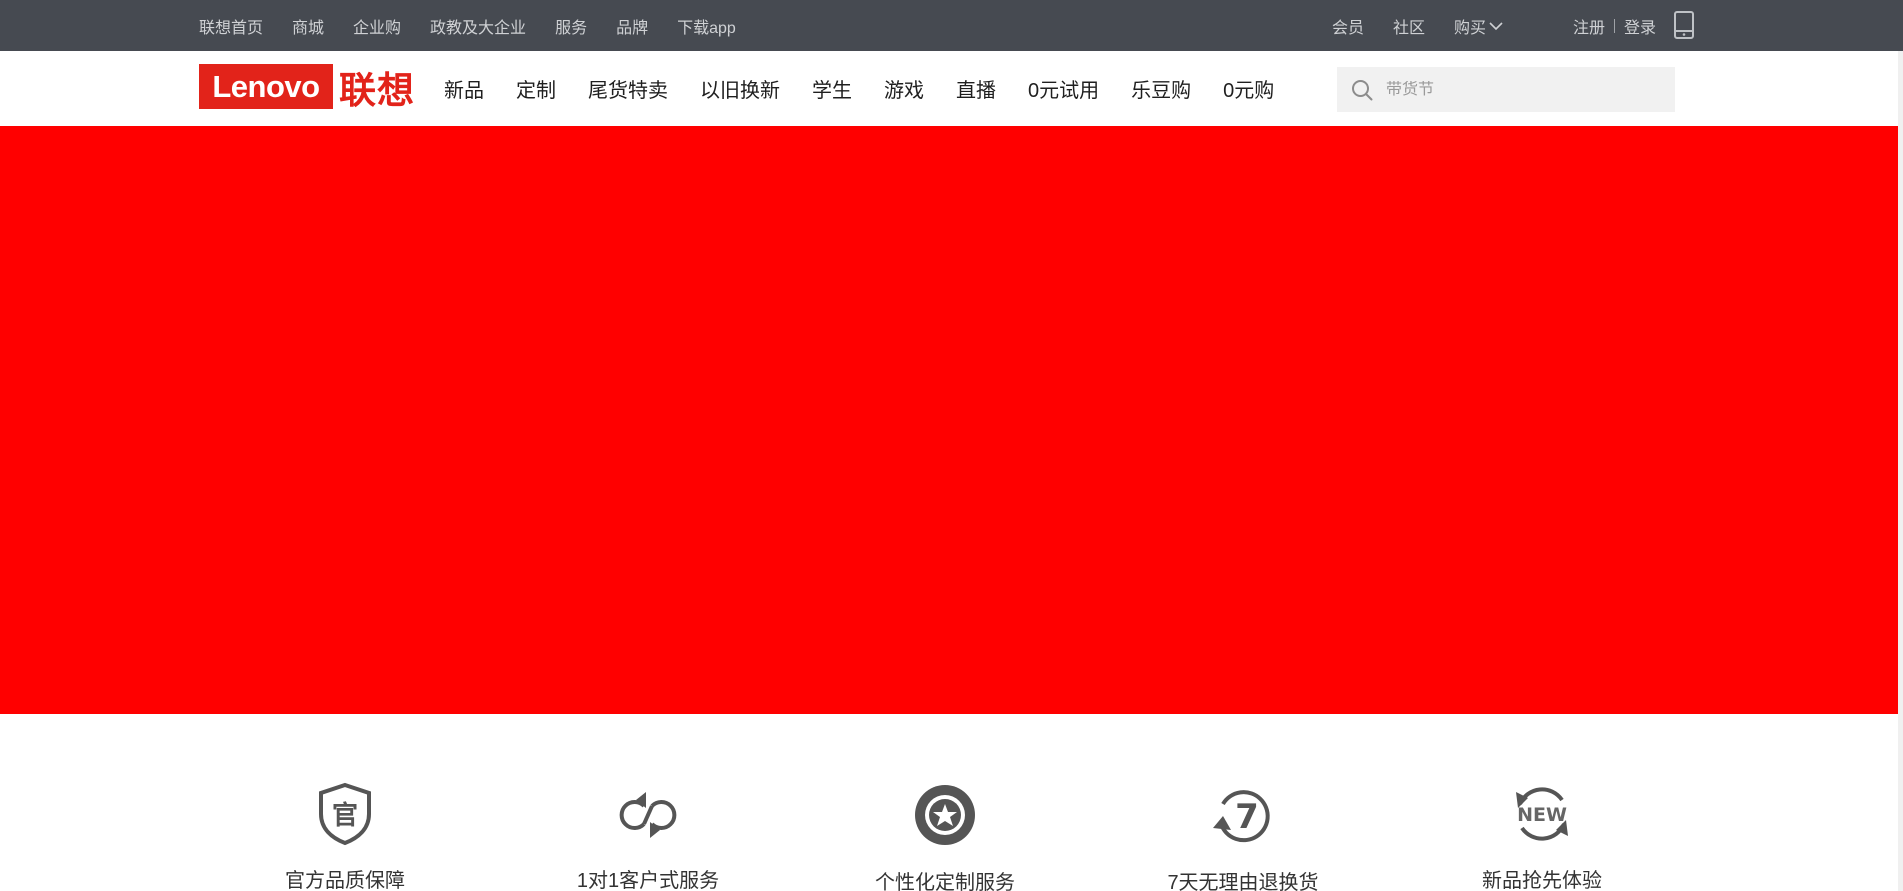 This screenshot has width=1903, height=891. What do you see at coordinates (1900, 471) in the screenshot?
I see `page-scrollbar` at bounding box center [1900, 471].